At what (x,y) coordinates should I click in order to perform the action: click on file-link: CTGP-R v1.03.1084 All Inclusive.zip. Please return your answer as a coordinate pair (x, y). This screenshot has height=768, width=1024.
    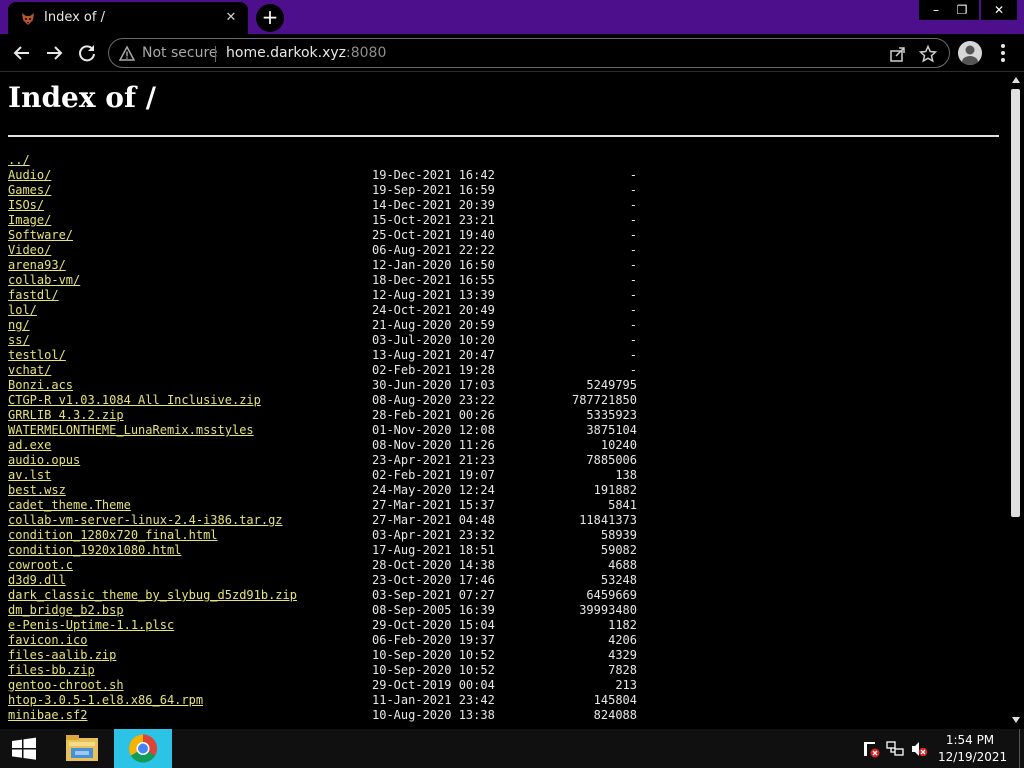
    Looking at the image, I should click on (190, 400).